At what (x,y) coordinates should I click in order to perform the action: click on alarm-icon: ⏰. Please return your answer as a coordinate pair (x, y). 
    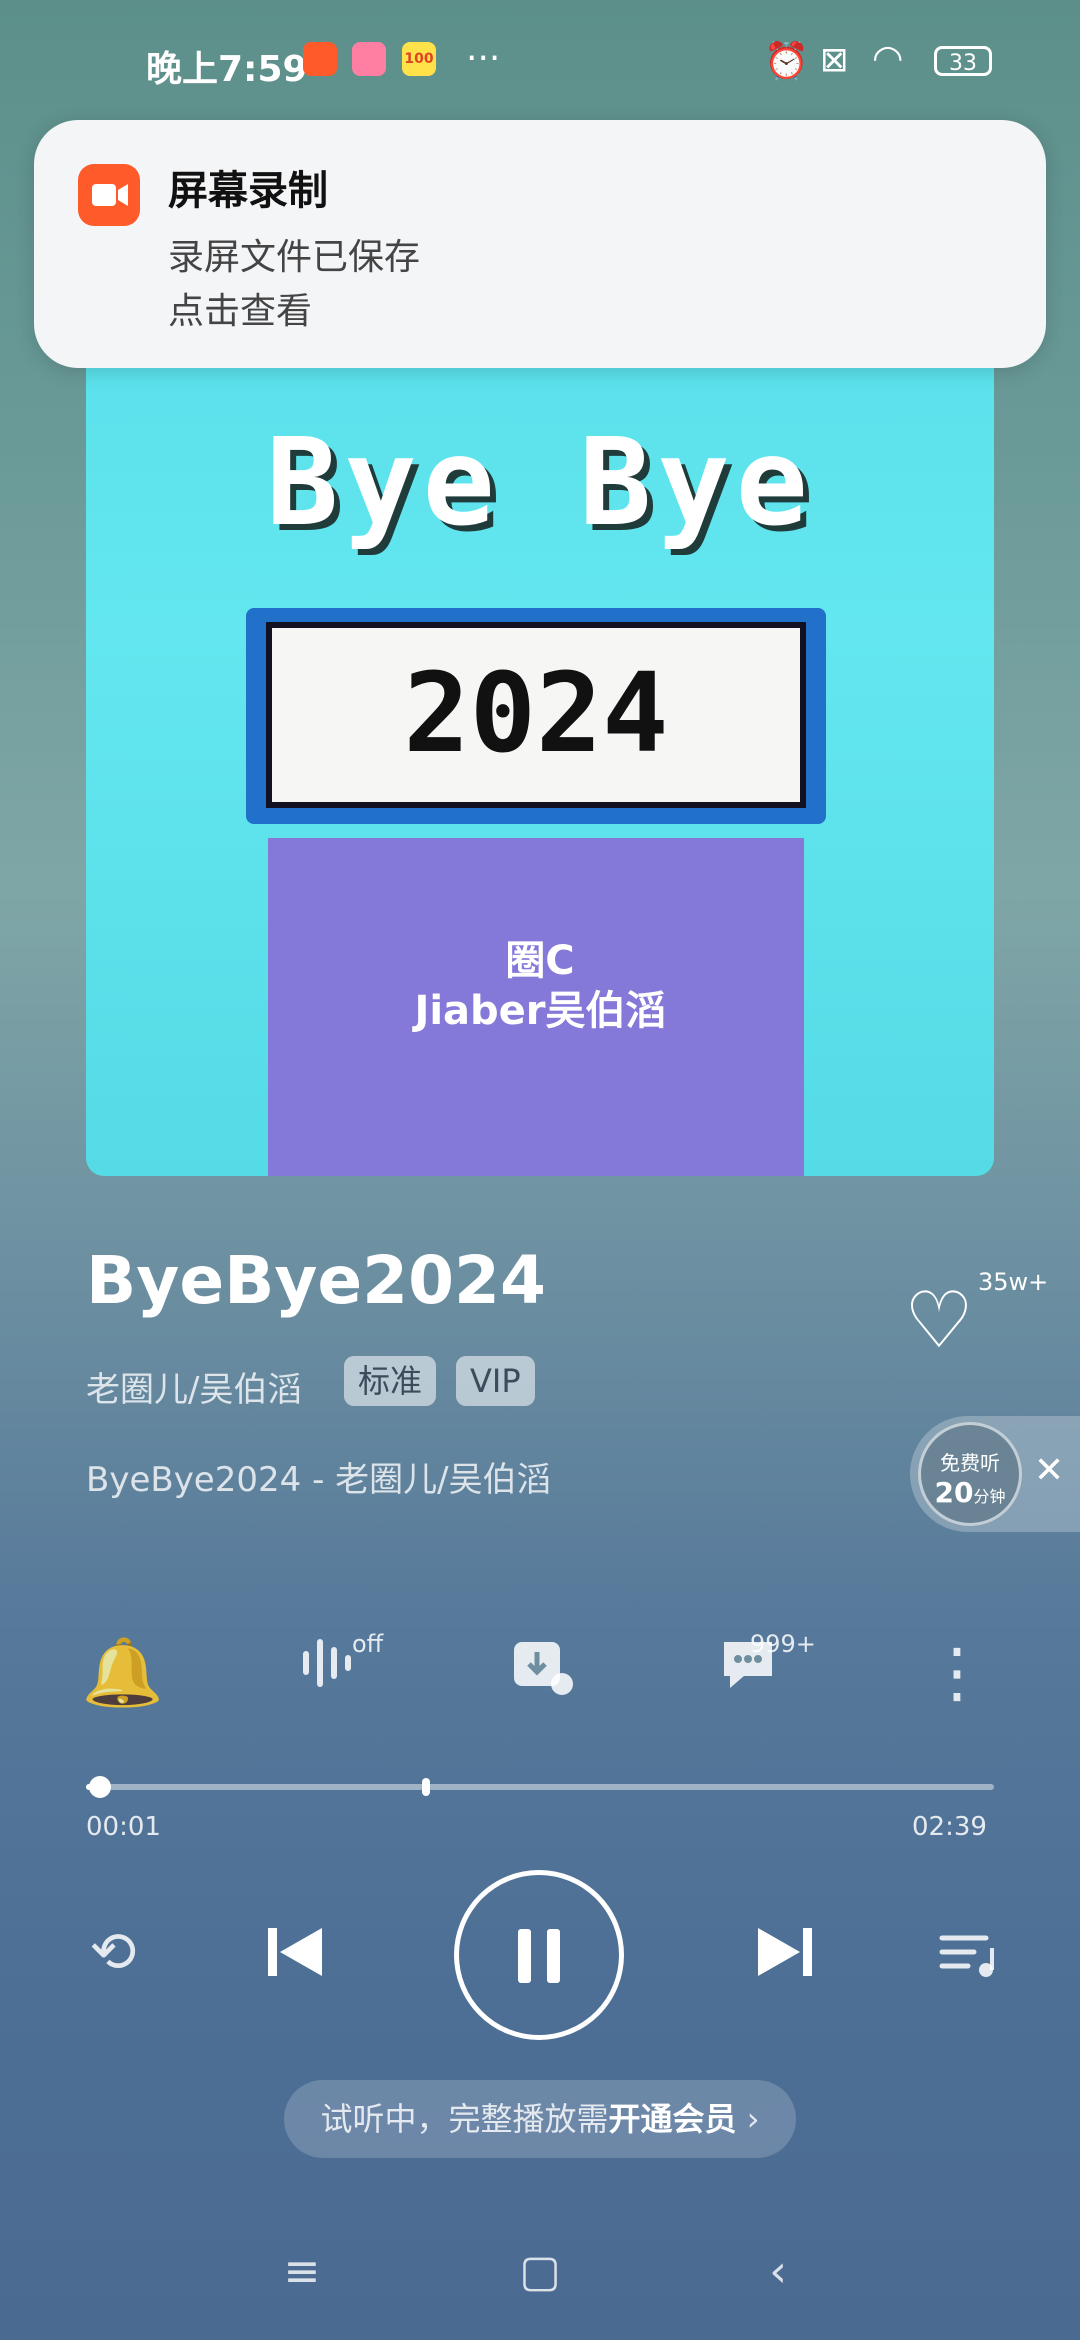
    Looking at the image, I should click on (786, 61).